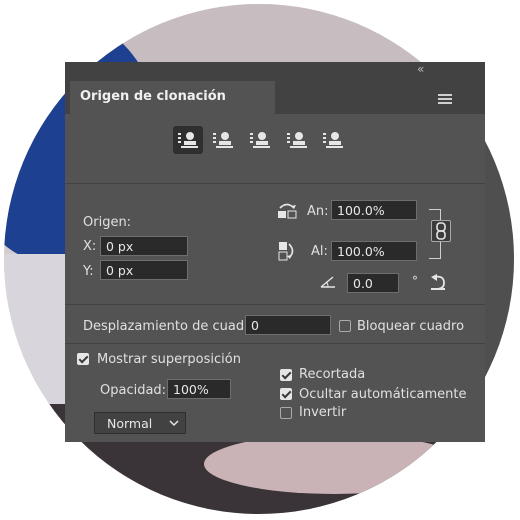 This screenshot has width=520, height=520. What do you see at coordinates (144, 270) in the screenshot?
I see `origin-y-field: 0 px` at bounding box center [144, 270].